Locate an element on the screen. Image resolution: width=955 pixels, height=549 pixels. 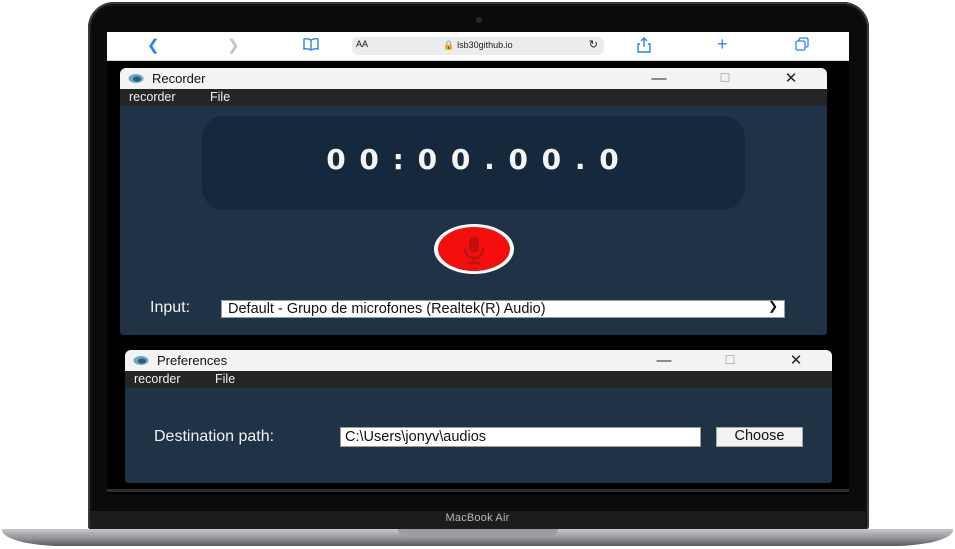
url-text: 🔒 lsb30github.io is located at coordinates (478, 45).